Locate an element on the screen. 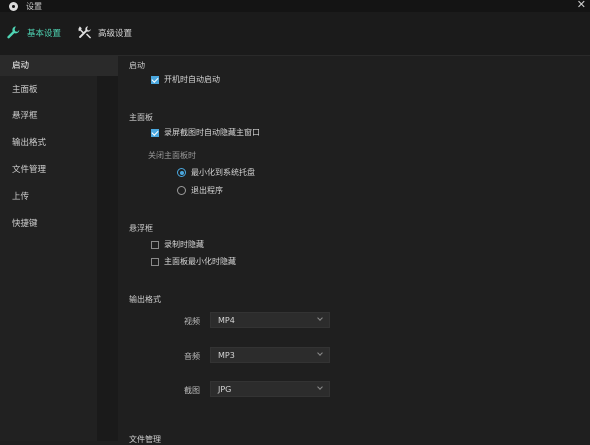 This screenshot has width=590, height=445. tab-basic-settings: 基本设置 is located at coordinates (33, 32).